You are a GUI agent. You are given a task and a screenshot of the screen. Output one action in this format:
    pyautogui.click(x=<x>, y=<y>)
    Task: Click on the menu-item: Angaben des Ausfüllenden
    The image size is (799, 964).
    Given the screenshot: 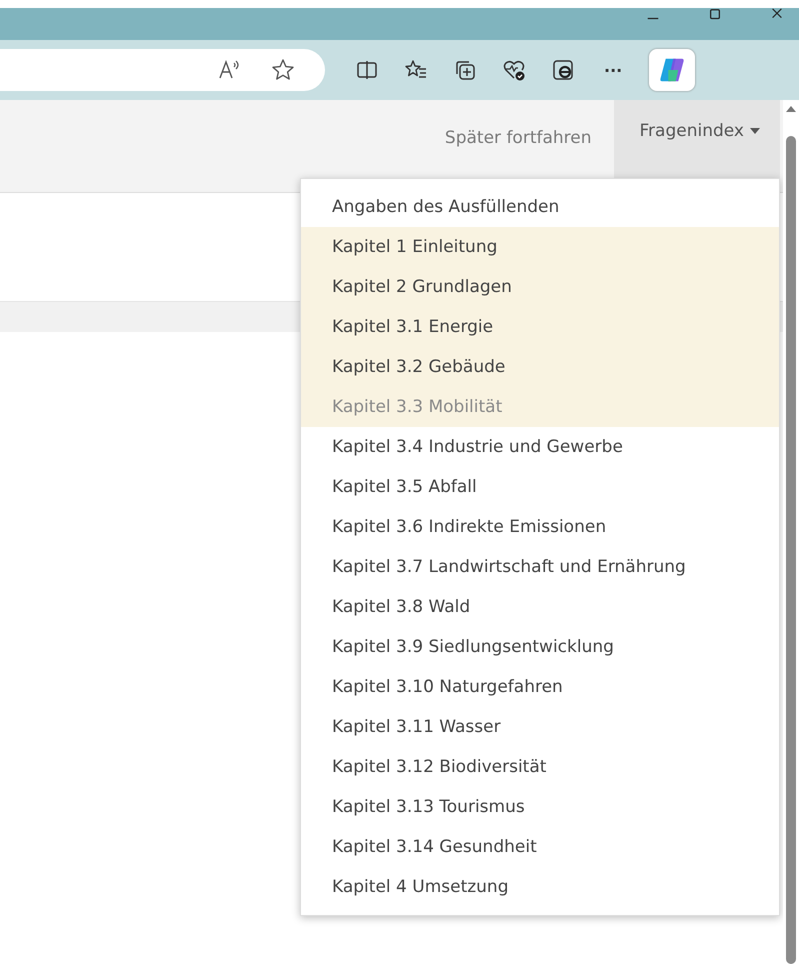 What is the action you would take?
    pyautogui.click(x=540, y=207)
    